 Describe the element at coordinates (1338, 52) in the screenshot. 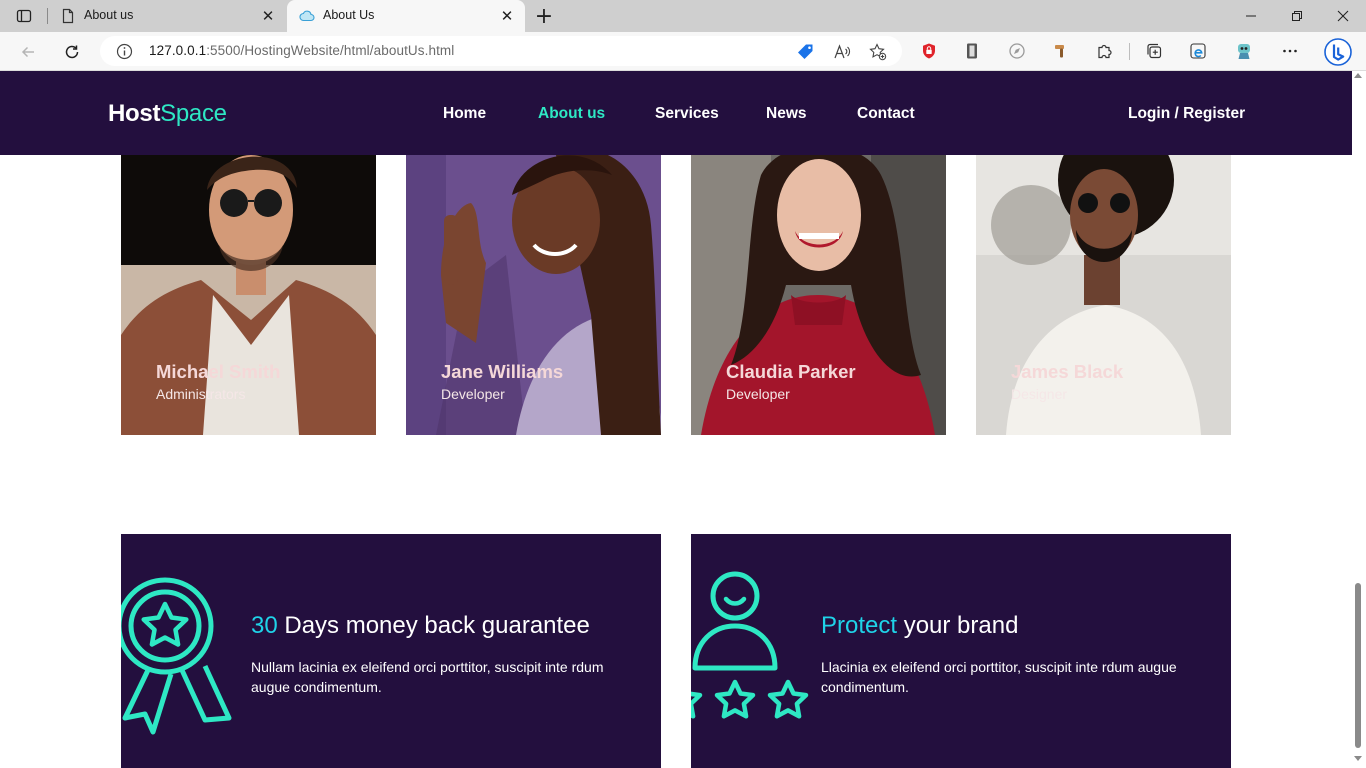

I see `bing-copilot-icon` at that location.